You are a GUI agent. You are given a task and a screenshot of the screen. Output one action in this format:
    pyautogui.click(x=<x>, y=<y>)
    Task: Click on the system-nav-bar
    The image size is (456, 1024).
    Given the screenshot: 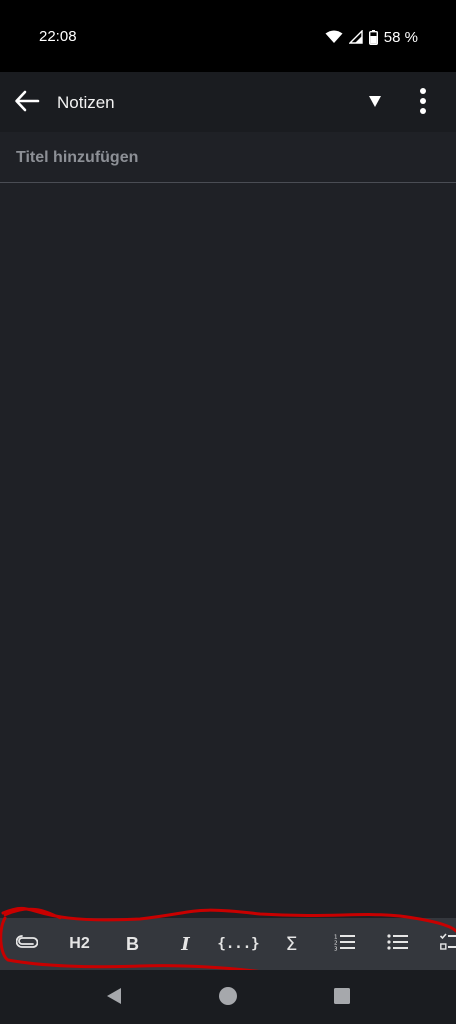 What is the action you would take?
    pyautogui.click(x=228, y=997)
    